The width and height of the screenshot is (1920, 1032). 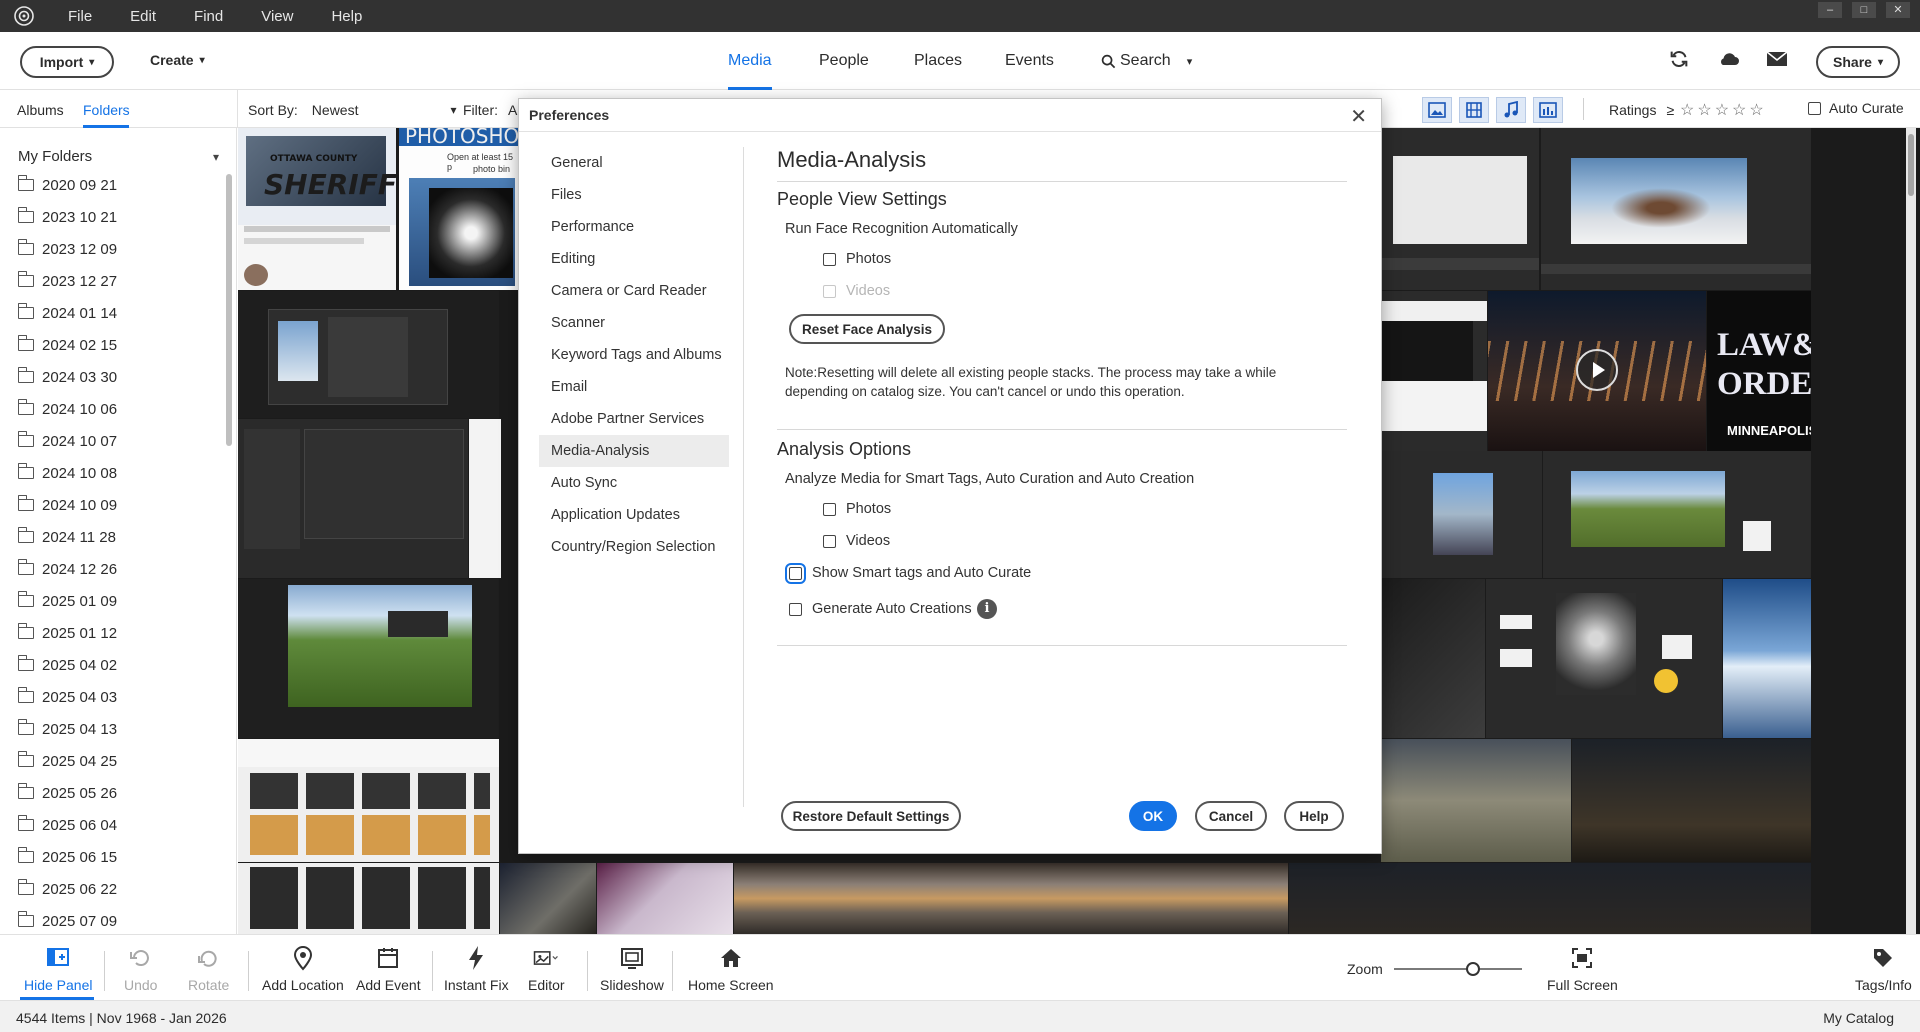 What do you see at coordinates (844, 61) in the screenshot?
I see `tab-people: People` at bounding box center [844, 61].